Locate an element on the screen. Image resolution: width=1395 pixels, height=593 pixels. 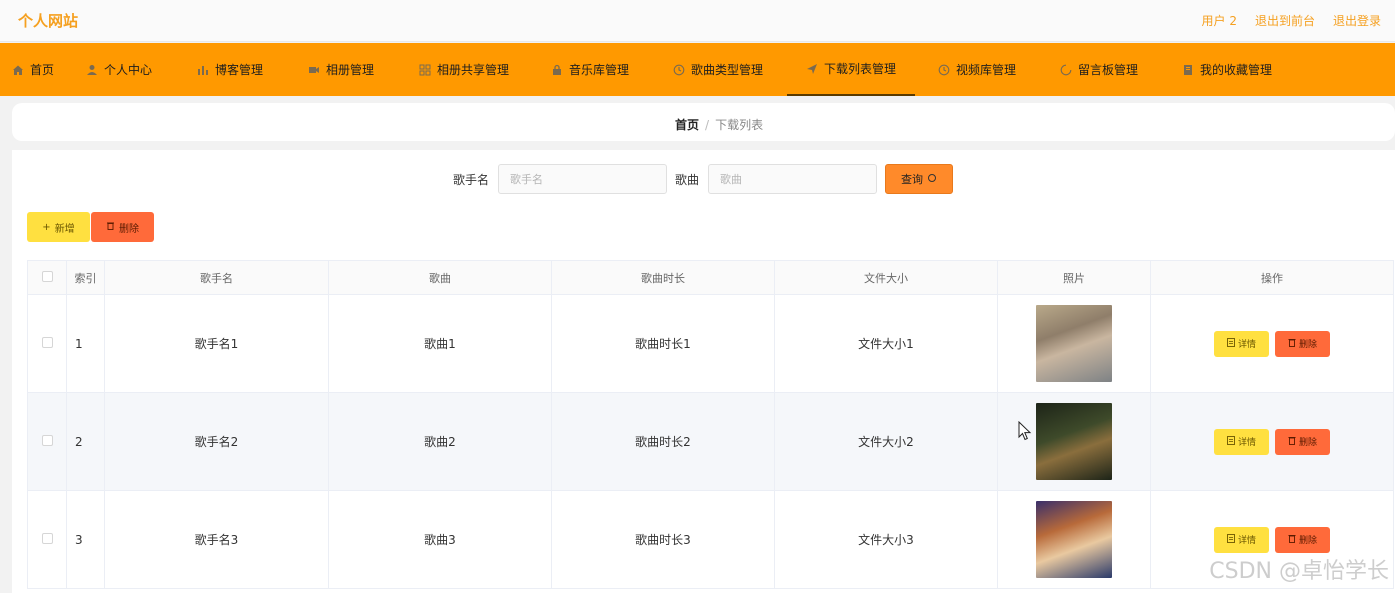
nav-label: 我的收藏管理 is located at coordinates (1236, 70).